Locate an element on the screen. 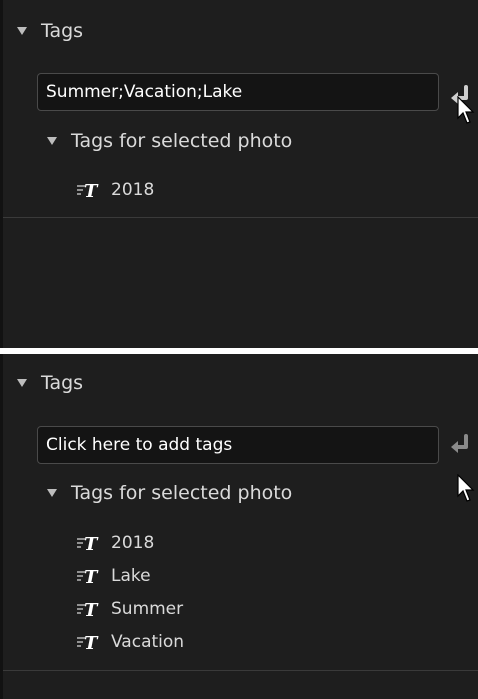 This screenshot has height=699, width=478. tag-label: Lake is located at coordinates (131, 575).